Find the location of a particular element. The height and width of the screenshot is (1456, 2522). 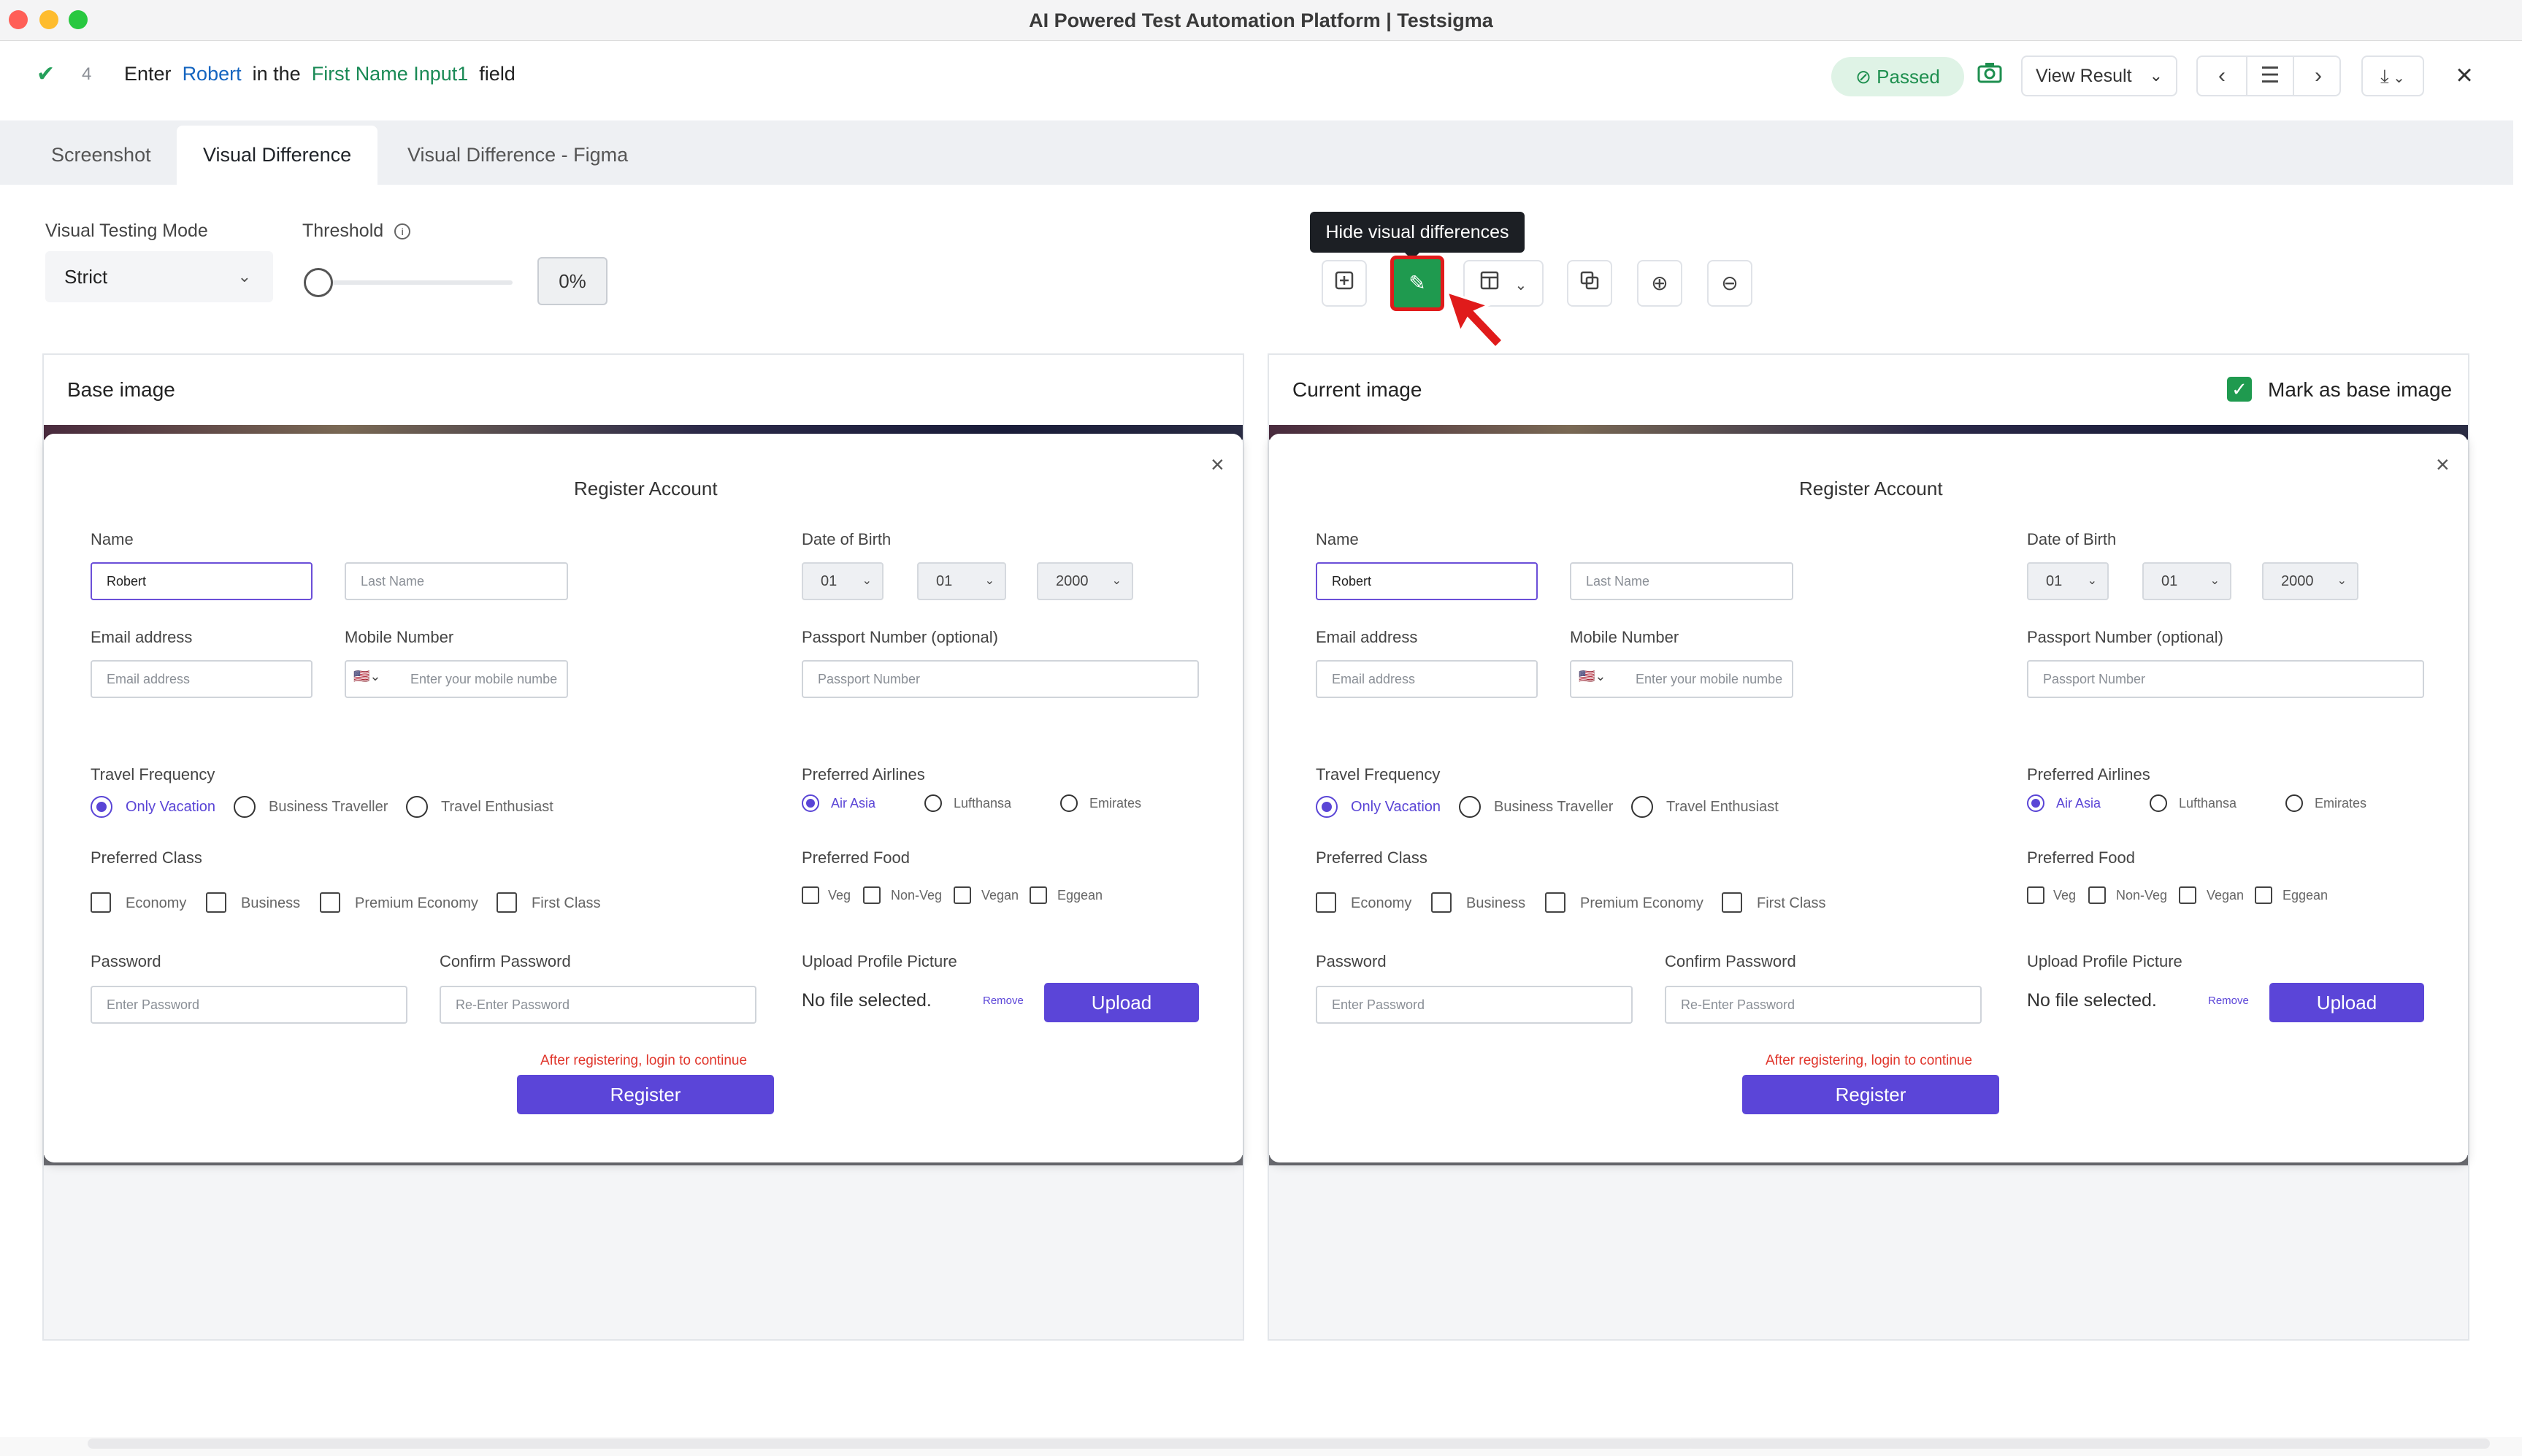

tab-visual-difference-figma: Visual Difference - Figma is located at coordinates (518, 155).